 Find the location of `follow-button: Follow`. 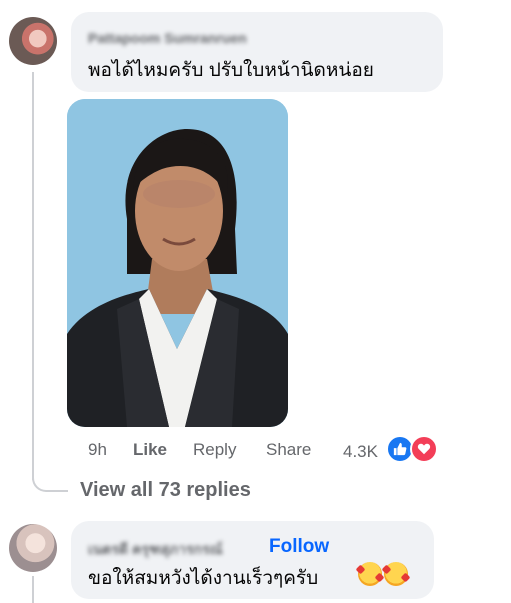

follow-button: Follow is located at coordinates (299, 547).